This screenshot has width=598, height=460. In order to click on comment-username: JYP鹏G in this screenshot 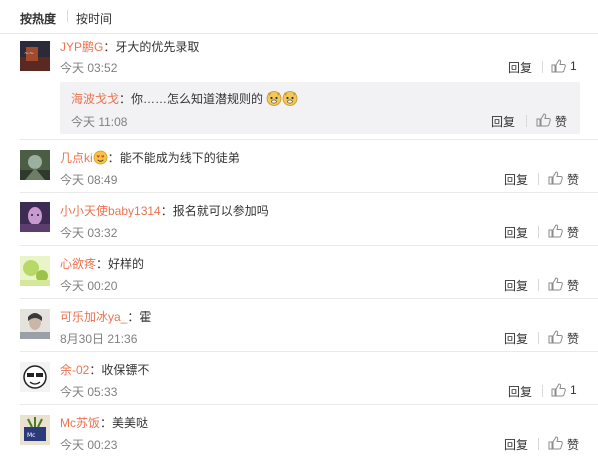, I will do `click(81, 47)`.